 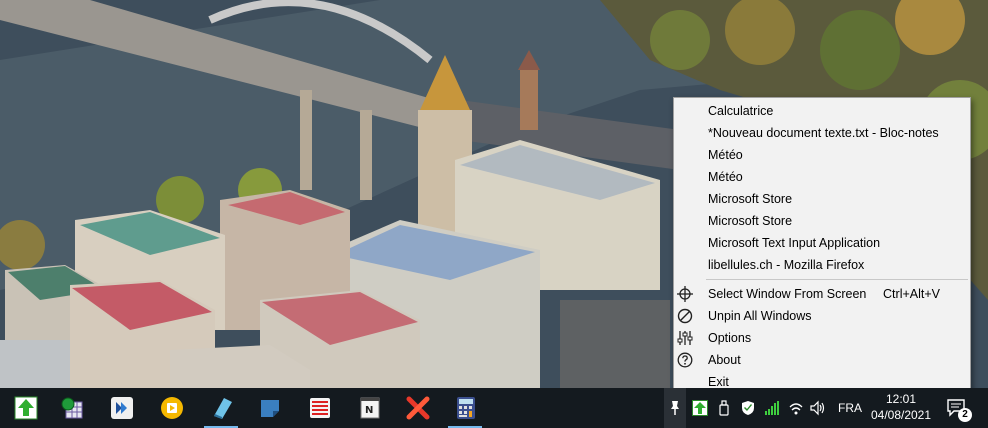 I want to click on taskbar-app-remote, so click(x=121, y=408).